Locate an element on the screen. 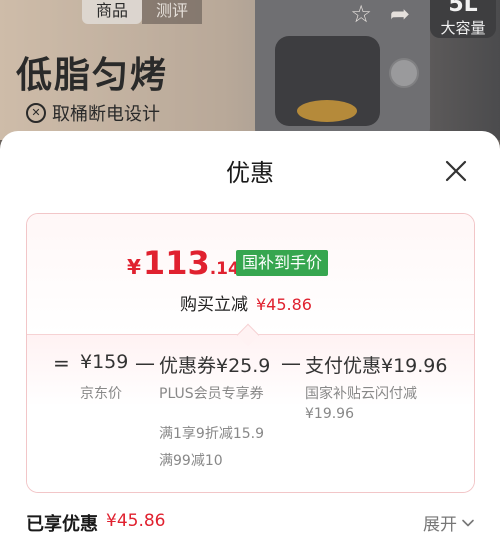  total-discount-amount: ¥45.86 is located at coordinates (136, 521).